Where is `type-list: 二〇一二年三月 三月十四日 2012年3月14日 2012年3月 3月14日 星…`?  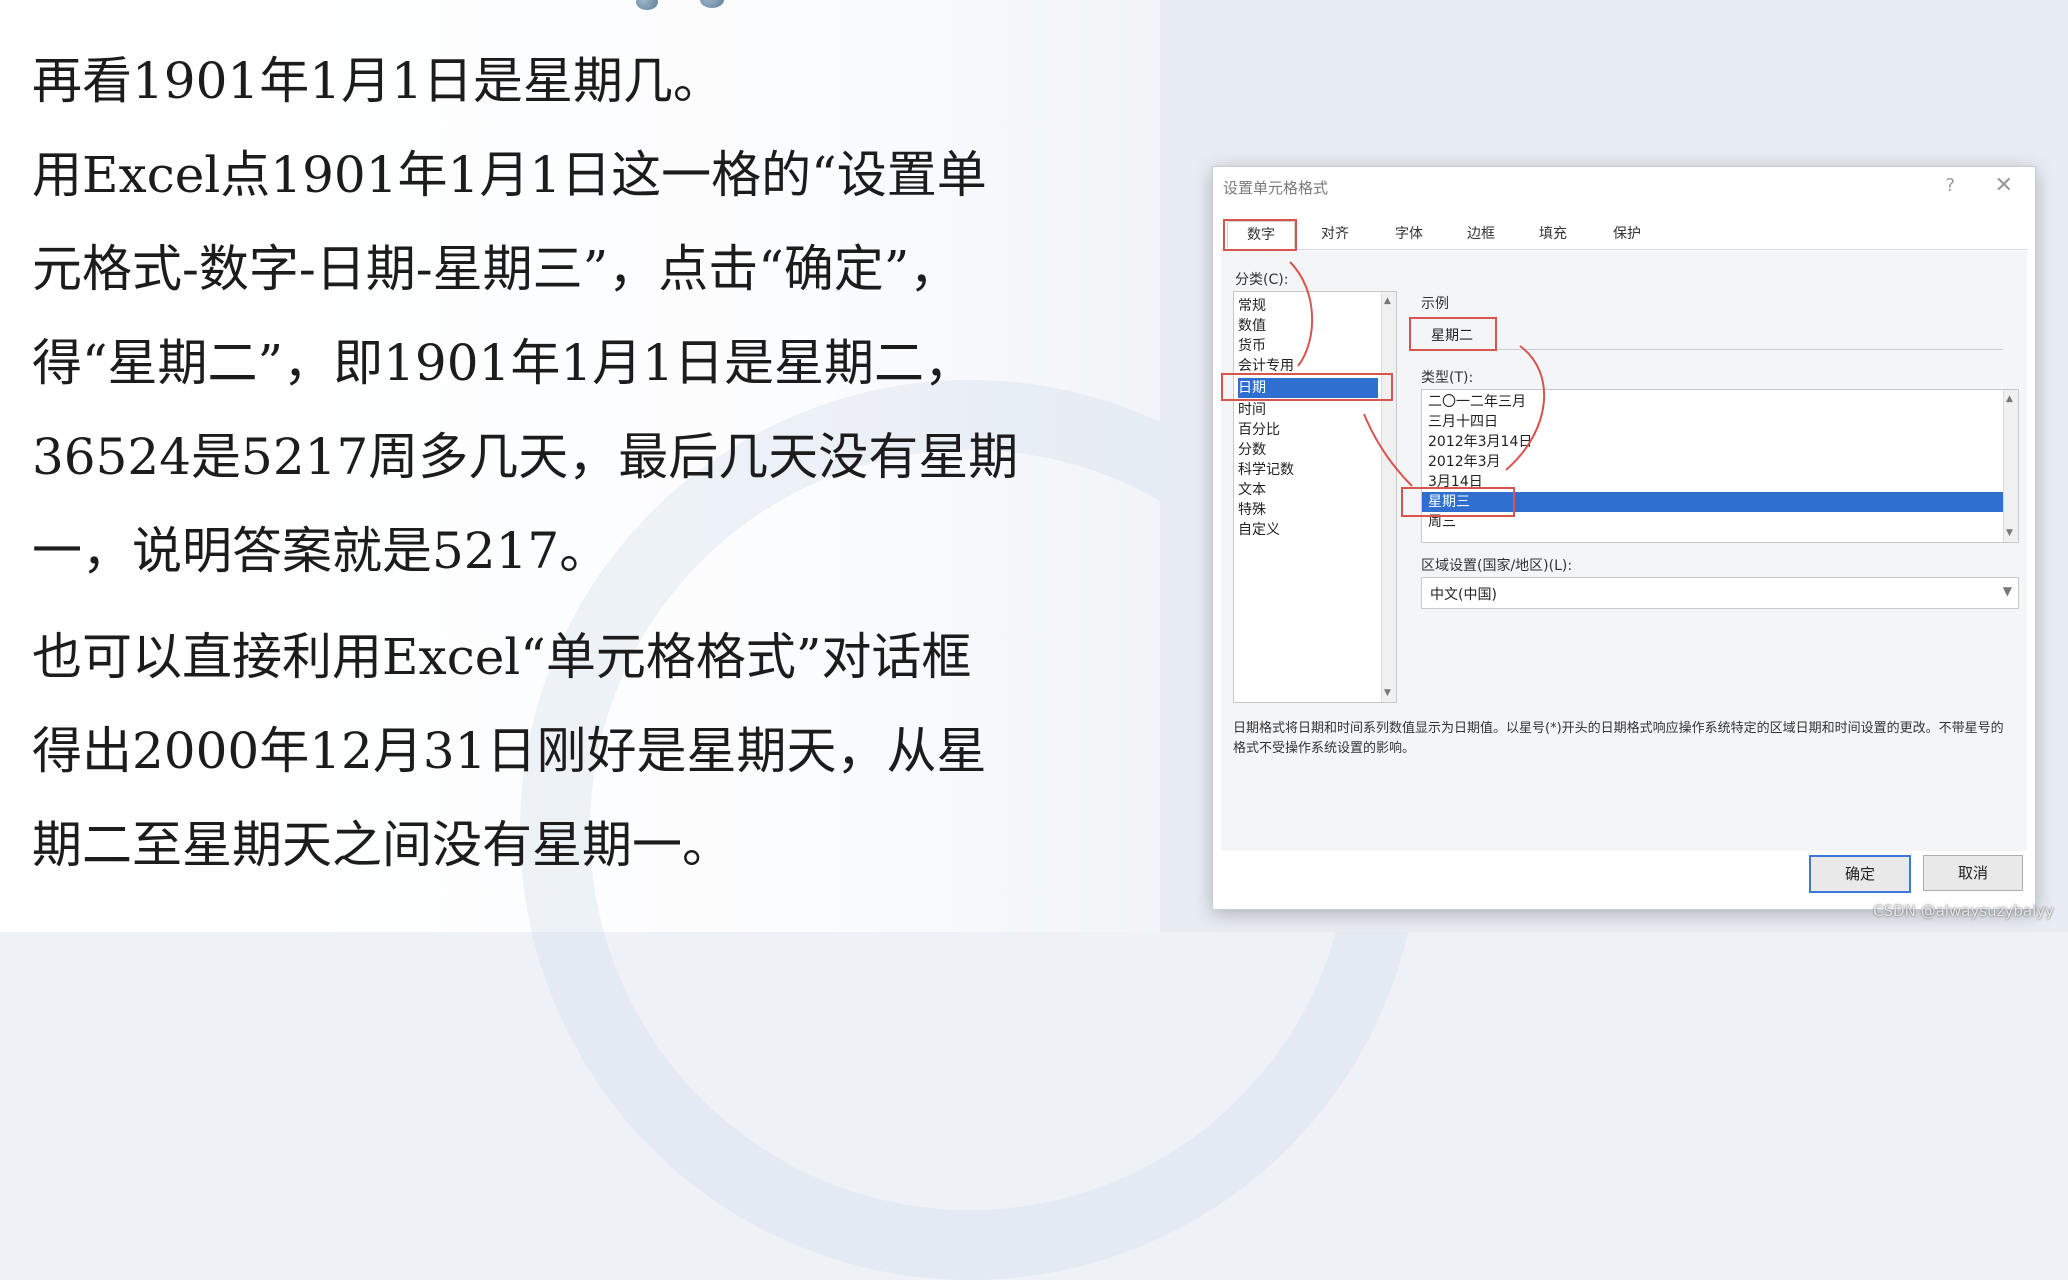 type-list: 二〇一二年三月 三月十四日 2012年3月14日 2012年3月 3月14日 星… is located at coordinates (1720, 466).